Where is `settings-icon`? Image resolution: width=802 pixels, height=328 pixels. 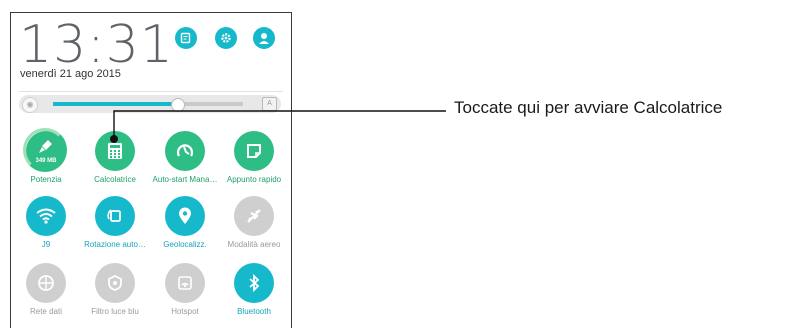 settings-icon is located at coordinates (226, 38).